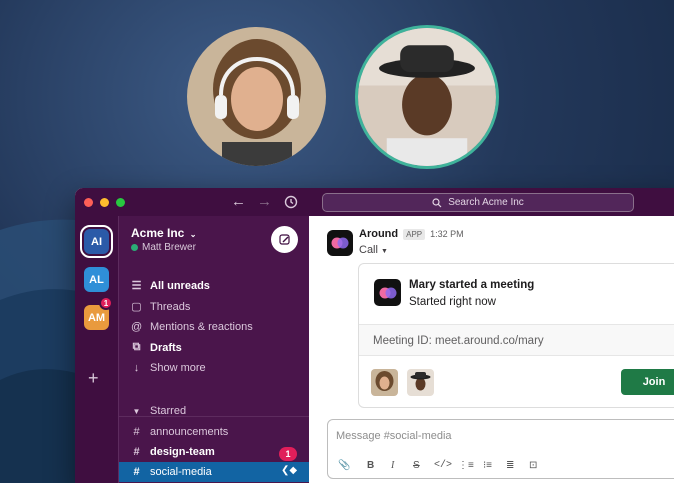  I want to click on back-arrow-icon: ←, so click(238, 202).